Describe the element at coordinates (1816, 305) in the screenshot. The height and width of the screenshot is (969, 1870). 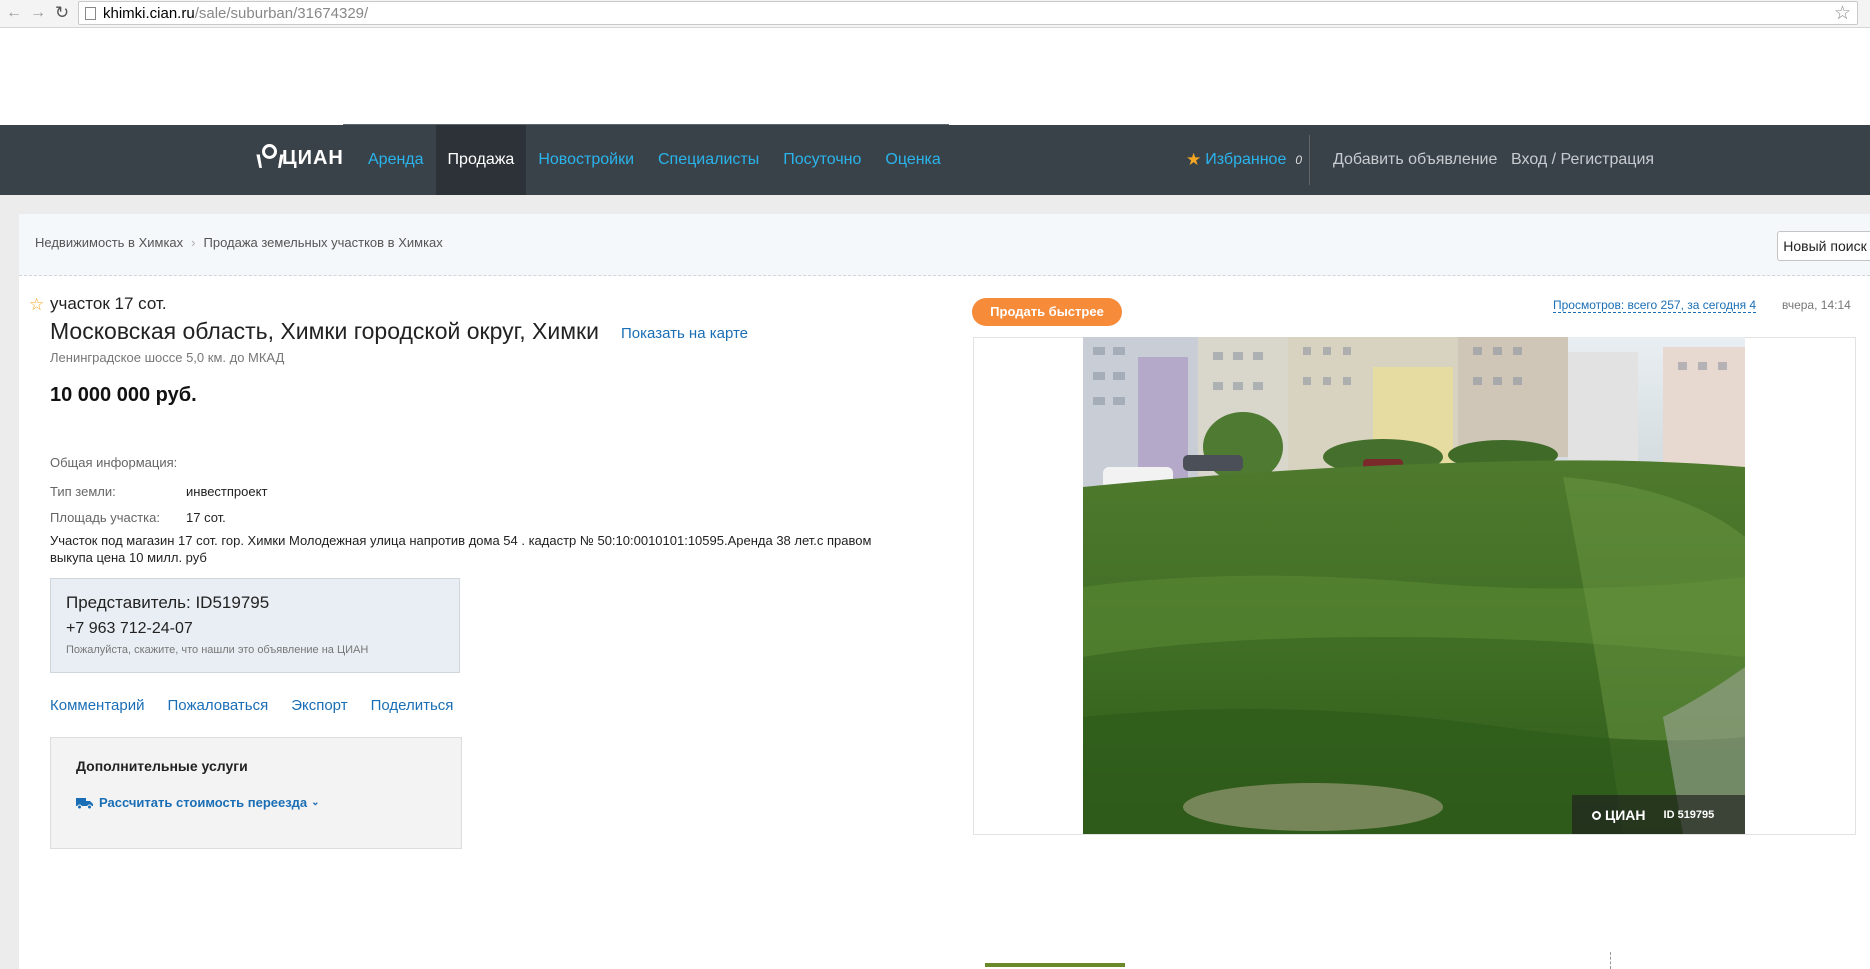
I see `published-date: вчера, 14:14` at that location.